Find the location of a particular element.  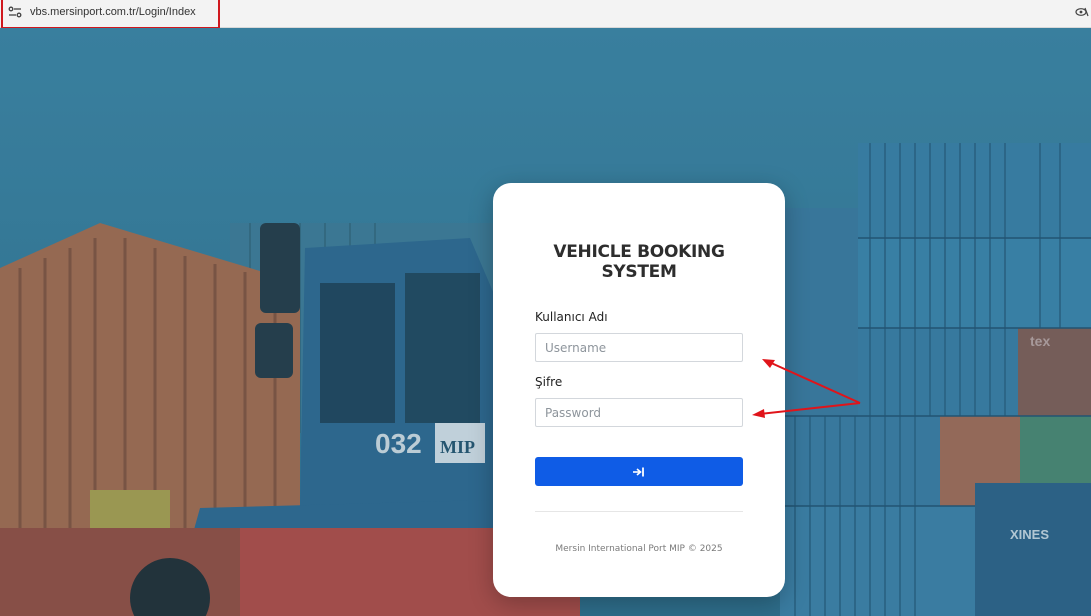

page-title: VEHICLE BOOKING SYSTEM is located at coordinates (639, 262).